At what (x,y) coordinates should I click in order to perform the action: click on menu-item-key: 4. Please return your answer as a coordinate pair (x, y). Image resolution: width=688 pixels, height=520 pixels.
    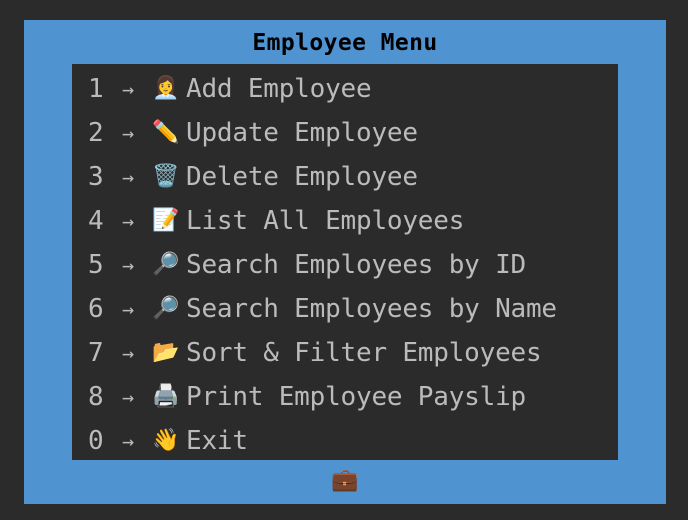
    Looking at the image, I should click on (96, 221).